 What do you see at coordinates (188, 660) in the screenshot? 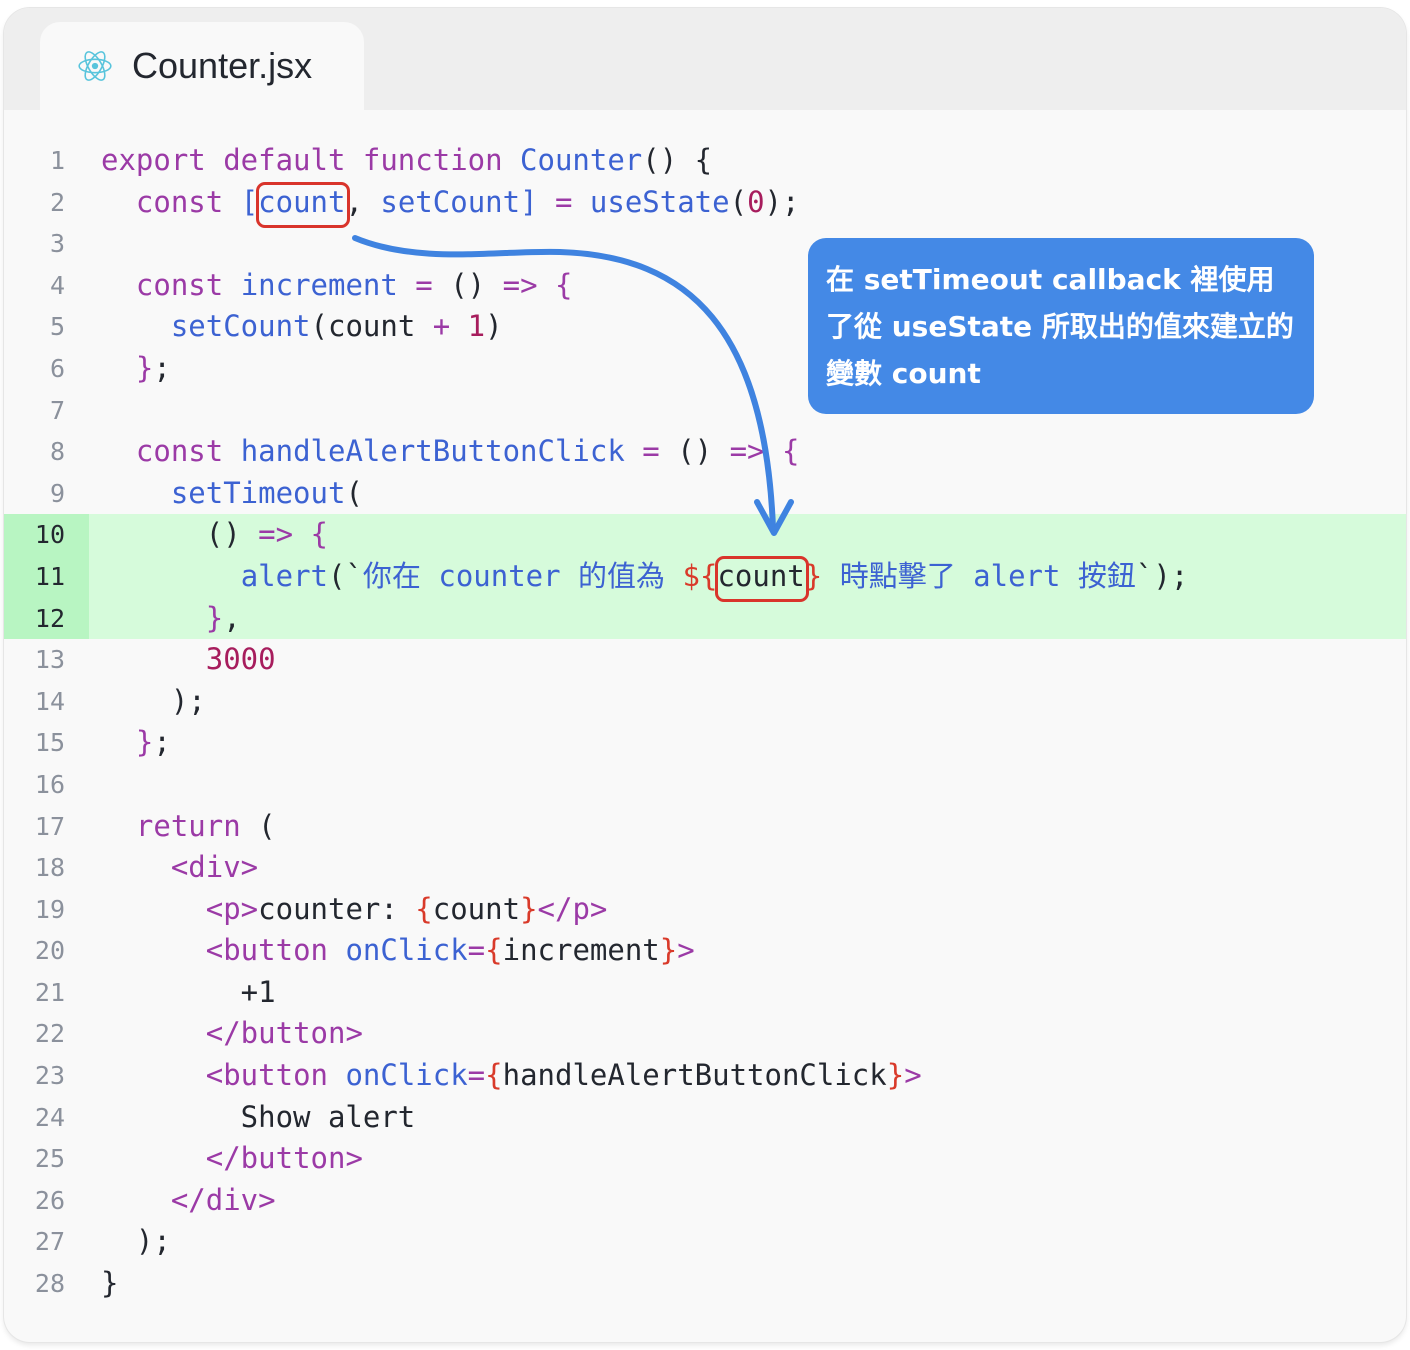
I see `line-code: 3000` at bounding box center [188, 660].